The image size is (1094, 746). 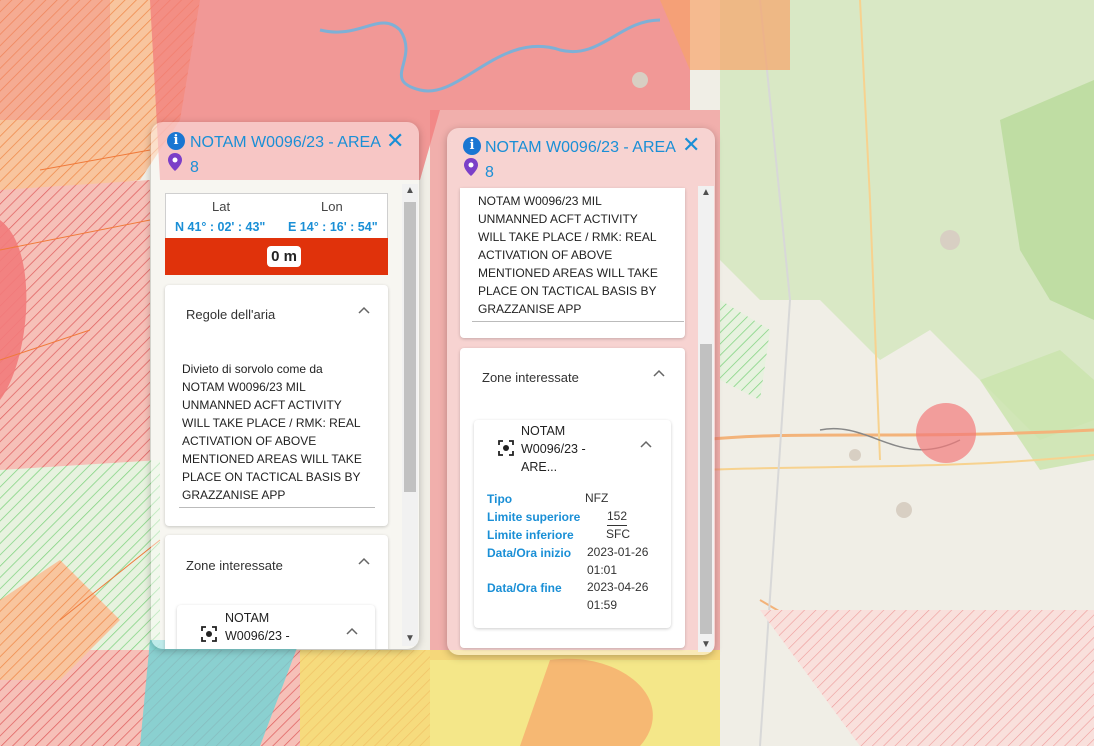 I want to click on start-date: 2023-01-26, so click(x=618, y=552).